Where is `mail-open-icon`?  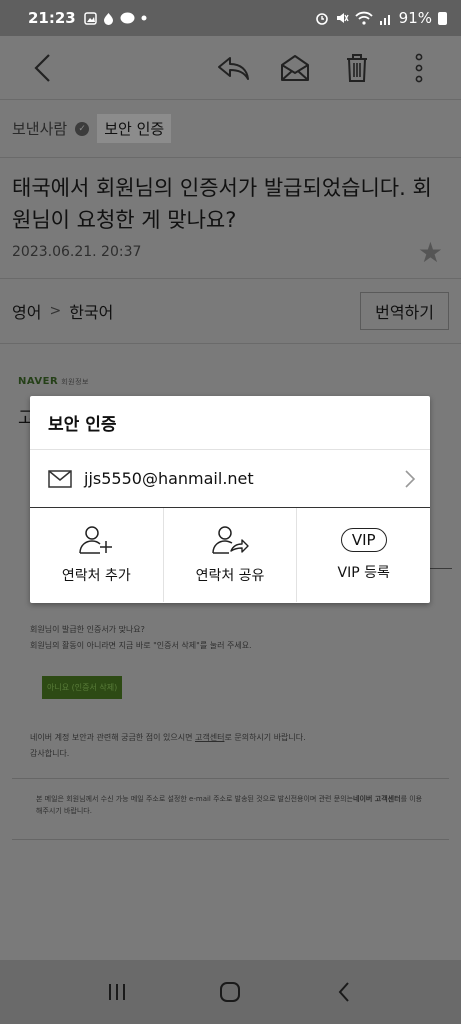
mail-open-icon is located at coordinates (295, 67).